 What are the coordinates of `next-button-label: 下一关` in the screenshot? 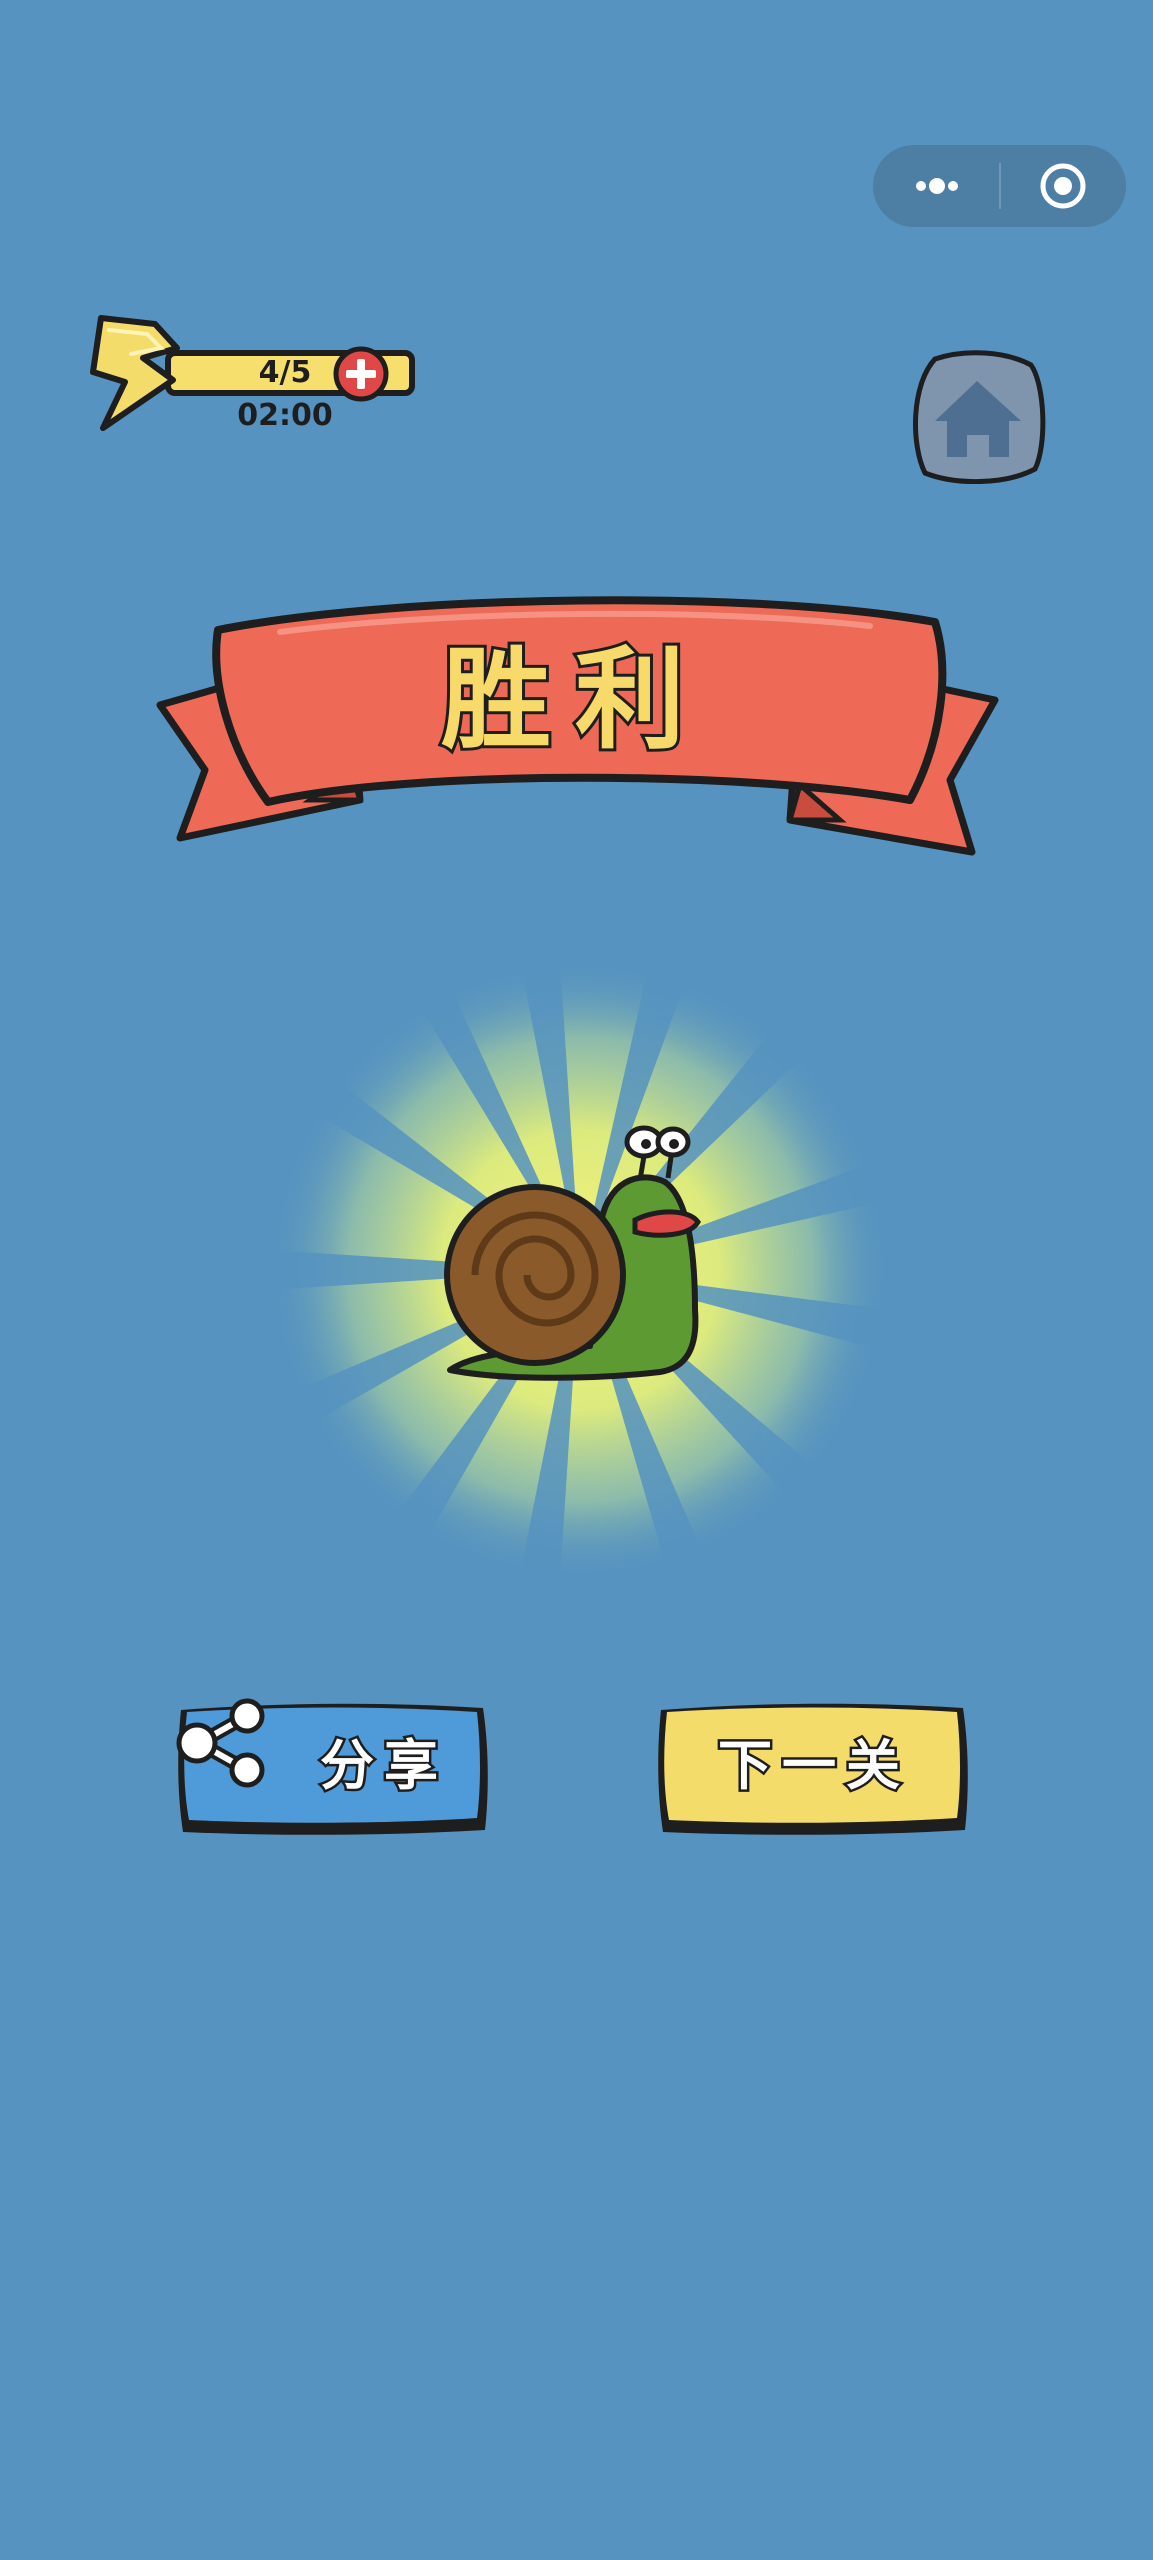 It's located at (813, 1766).